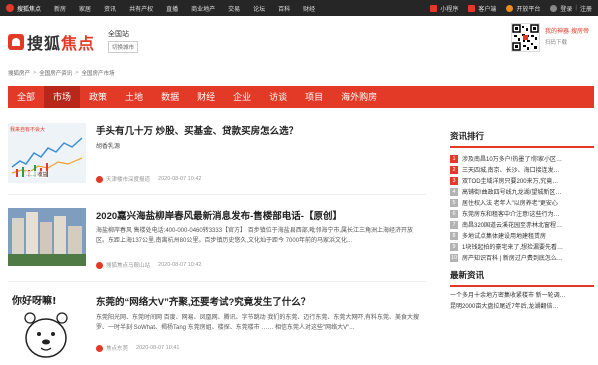  What do you see at coordinates (510, 8) in the screenshot?
I see `platform-icon` at bounding box center [510, 8].